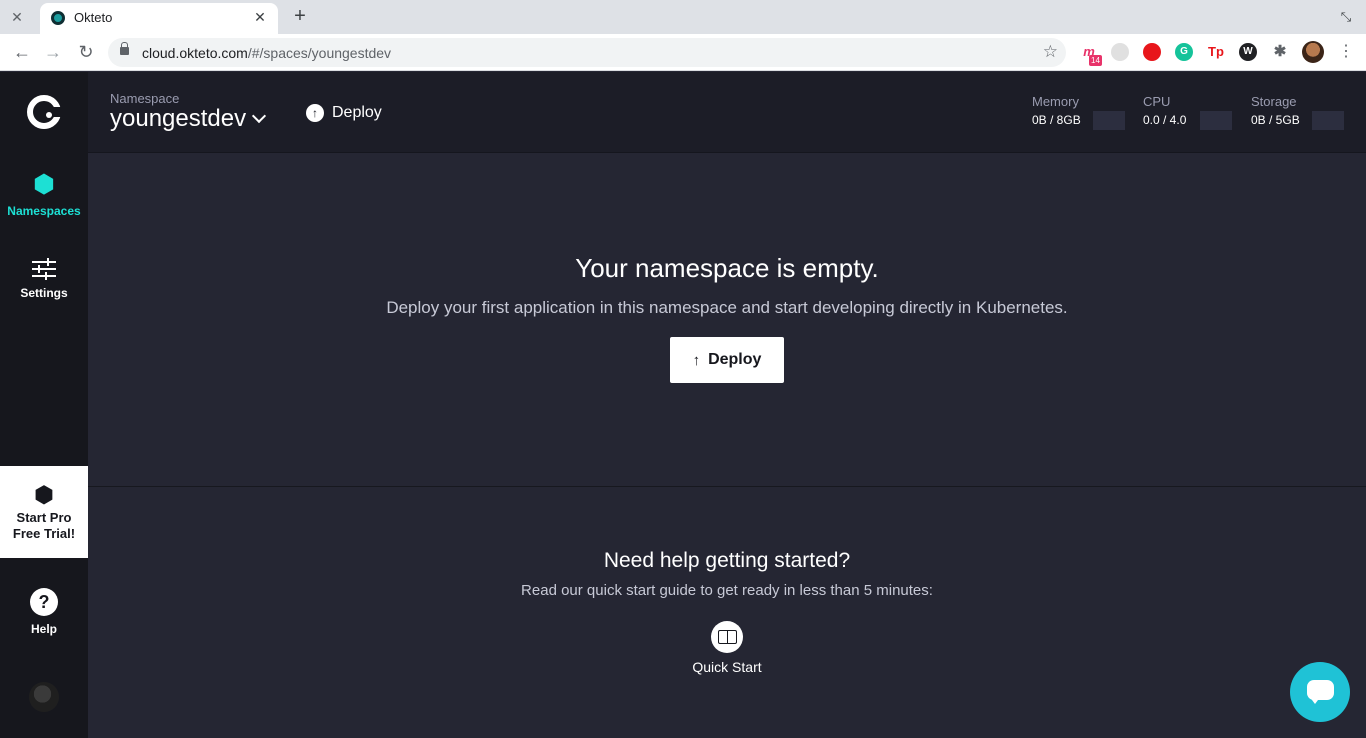 The height and width of the screenshot is (738, 1366). I want to click on promo-line-2: Free Trial!, so click(44, 533).